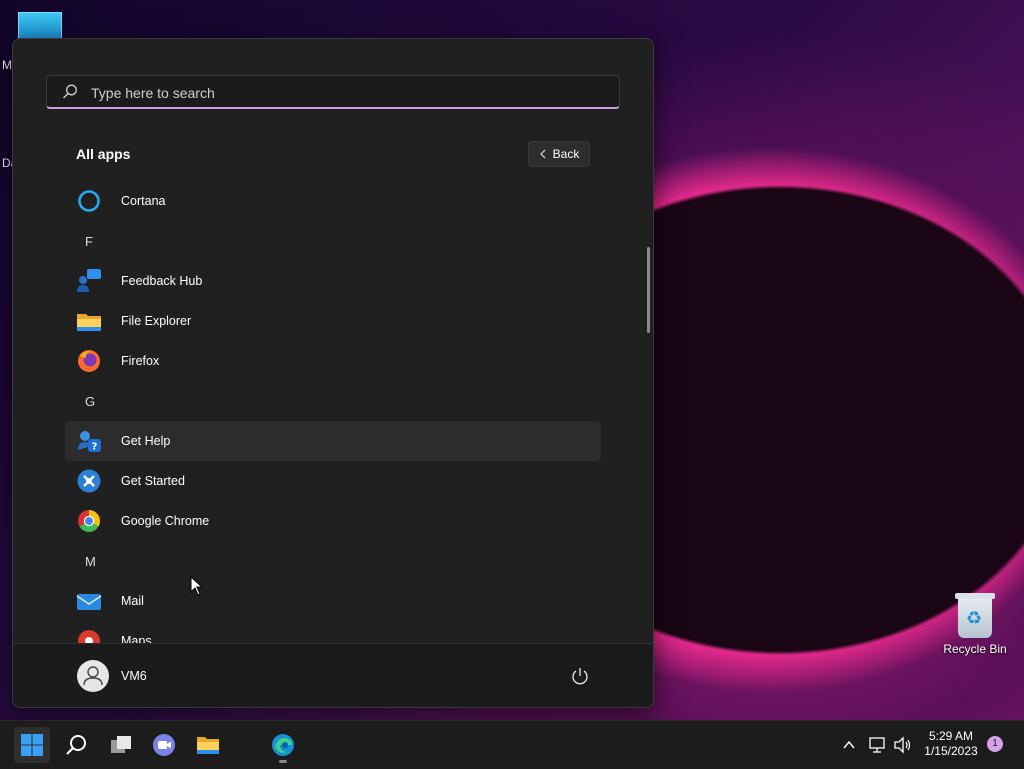  What do you see at coordinates (333, 201) in the screenshot?
I see `app-item-cortana: Cortana` at bounding box center [333, 201].